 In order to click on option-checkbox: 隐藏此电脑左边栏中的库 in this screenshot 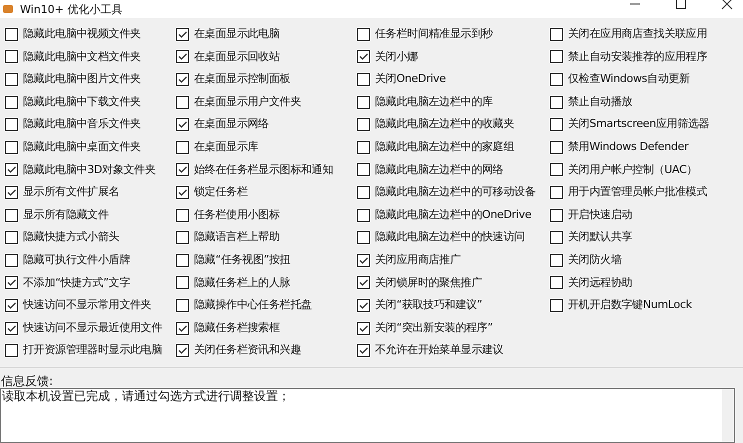, I will do `click(453, 102)`.